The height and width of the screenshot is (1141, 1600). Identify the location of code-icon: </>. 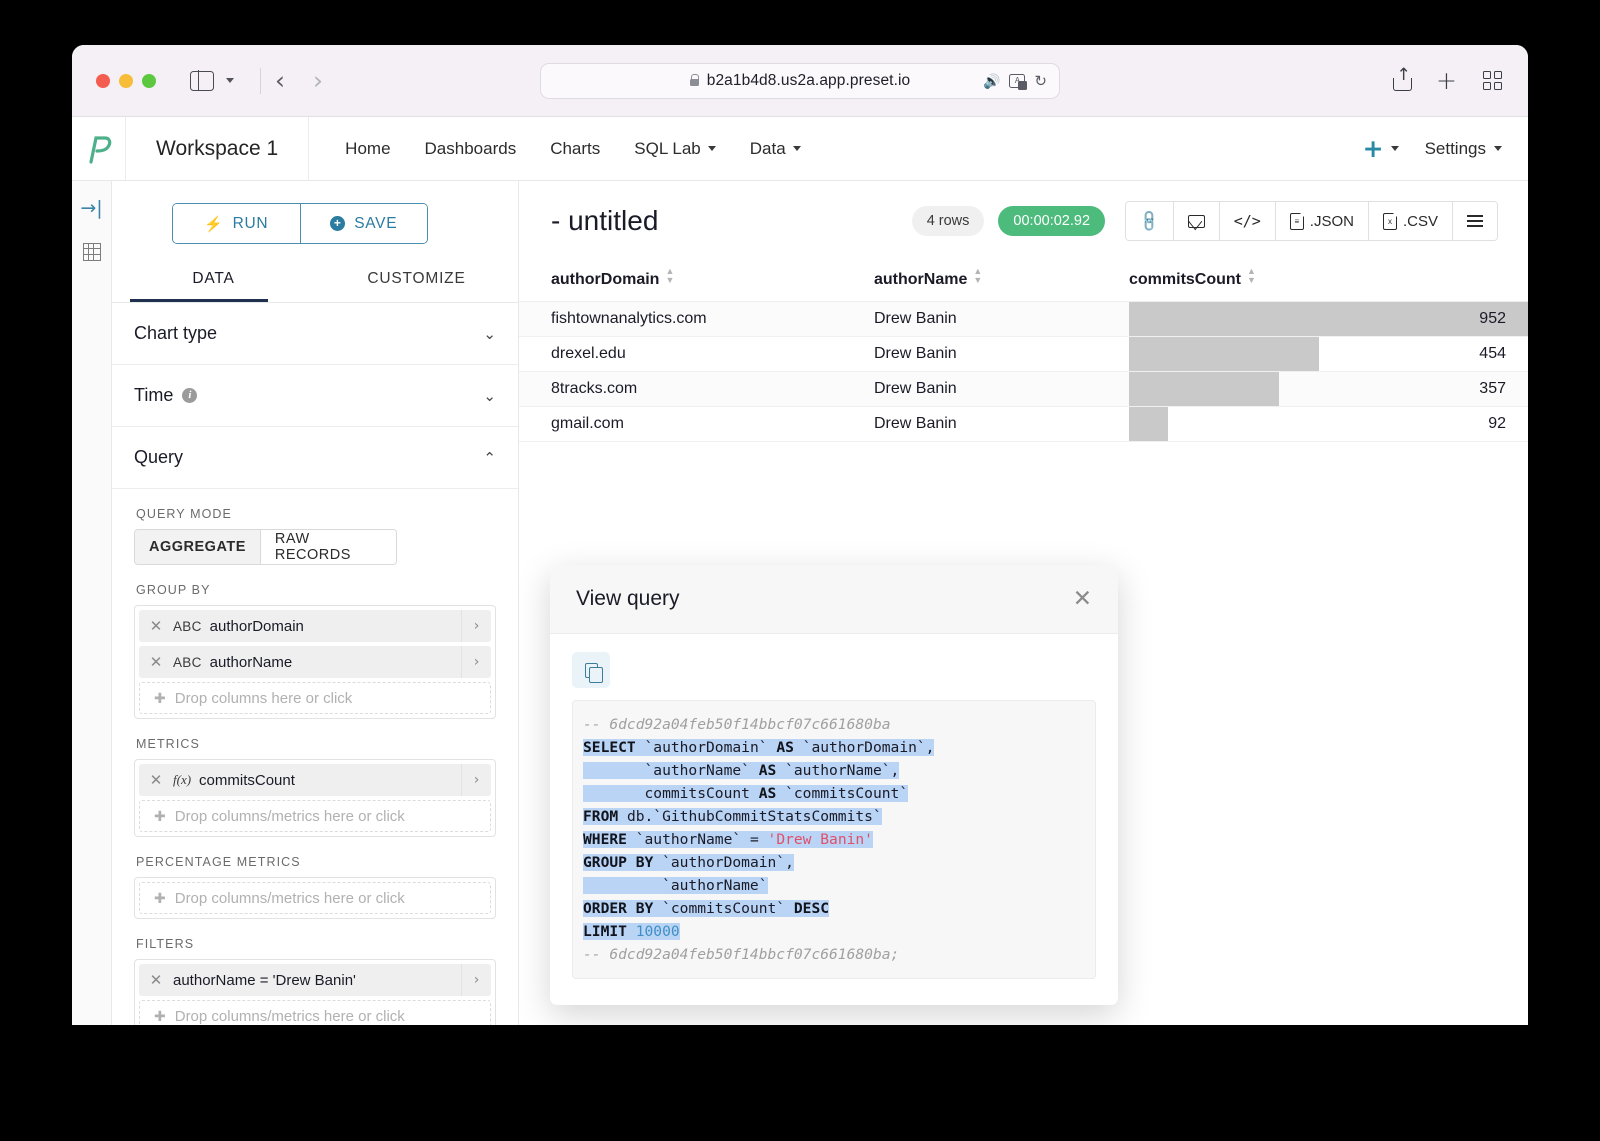
(1247, 221).